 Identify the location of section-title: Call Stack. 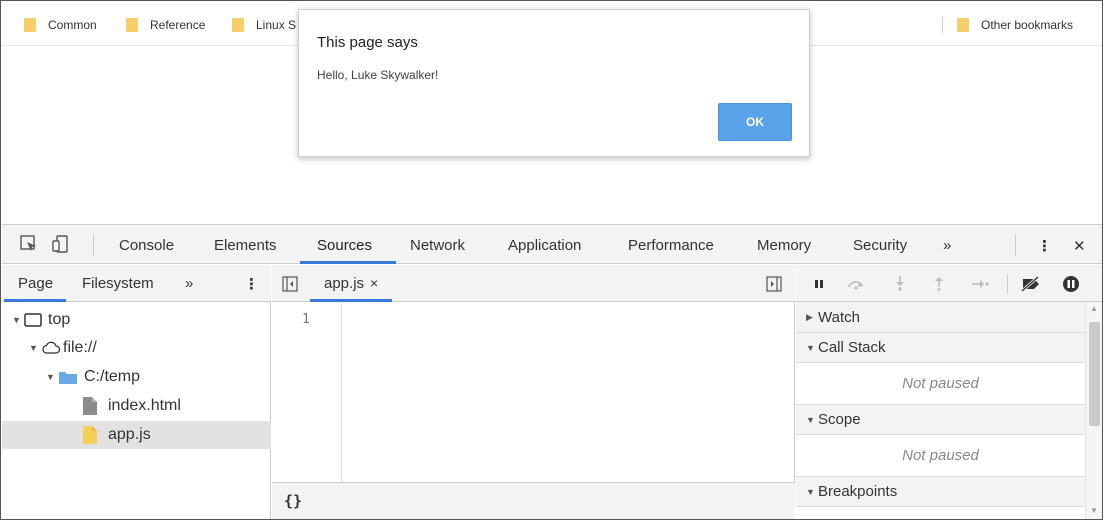
(852, 347).